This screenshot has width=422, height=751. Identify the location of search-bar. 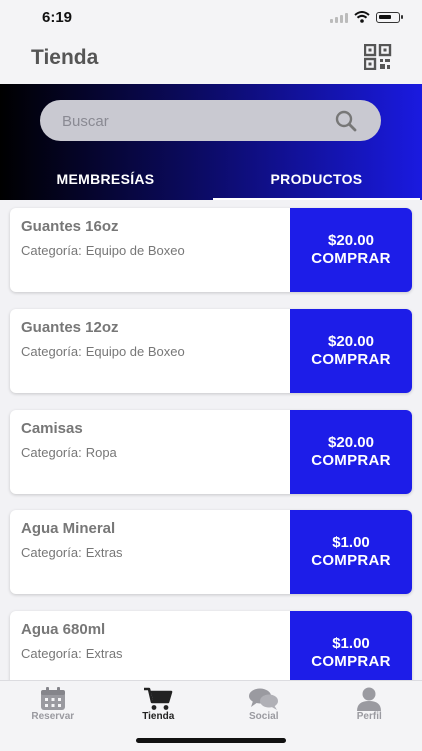
(210, 120).